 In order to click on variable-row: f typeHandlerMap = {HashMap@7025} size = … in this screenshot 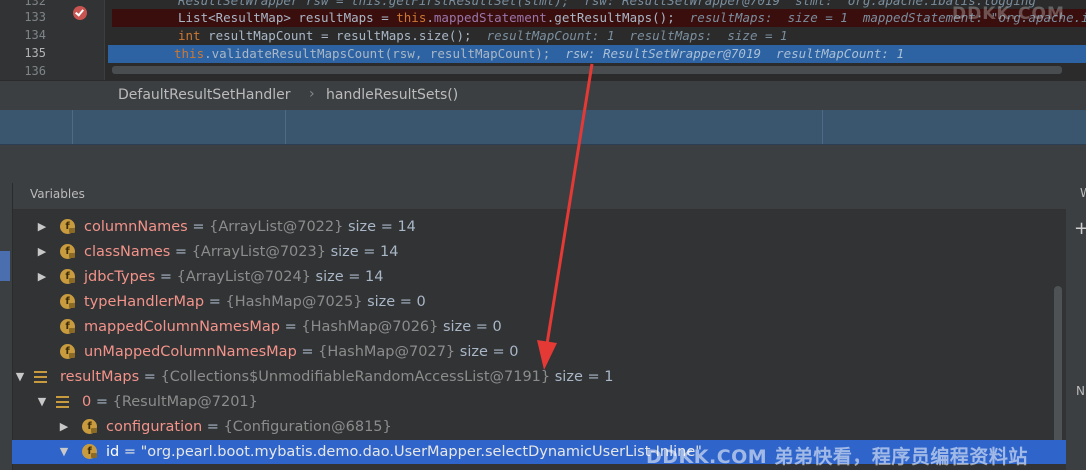, I will do `click(539, 302)`.